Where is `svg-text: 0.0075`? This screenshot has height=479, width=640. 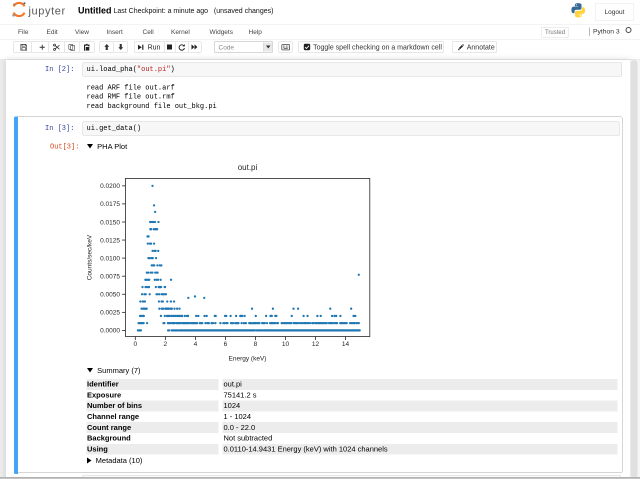 svg-text: 0.0075 is located at coordinates (110, 276).